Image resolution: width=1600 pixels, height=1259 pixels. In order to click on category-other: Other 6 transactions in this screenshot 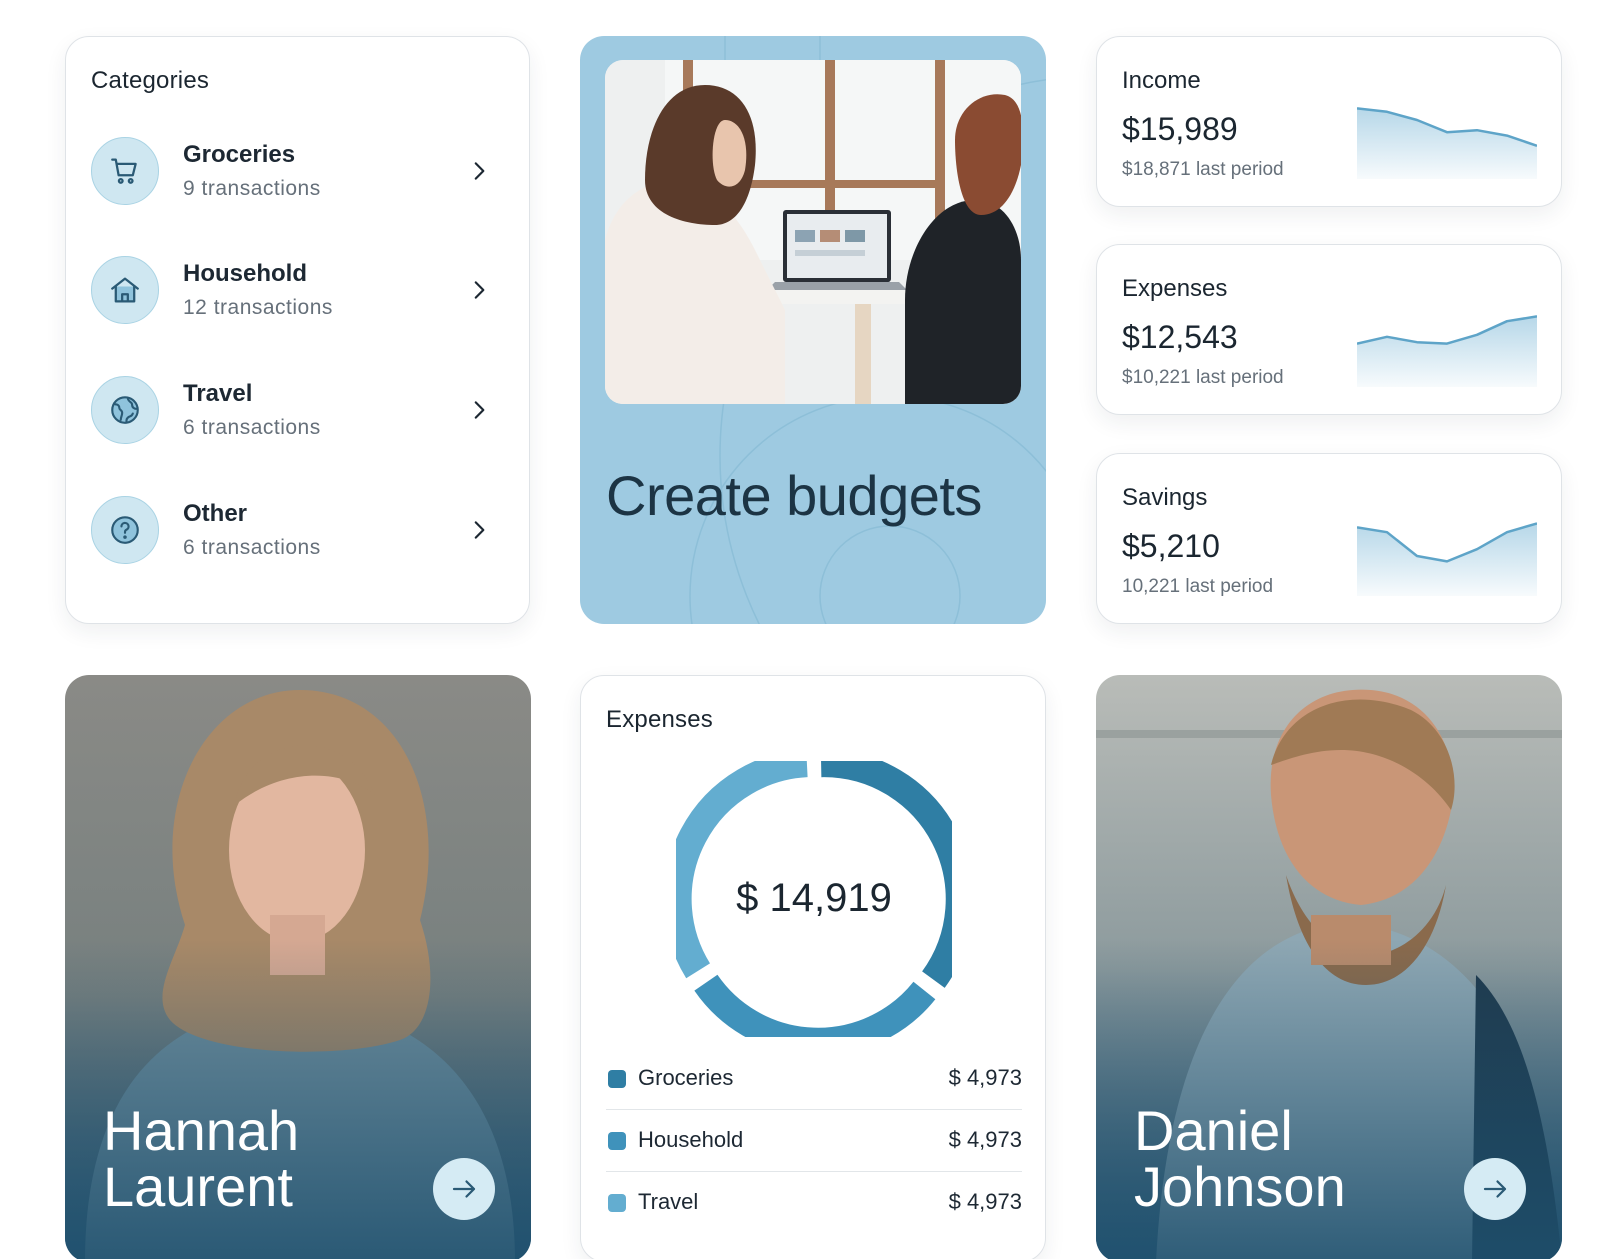, I will do `click(298, 530)`.